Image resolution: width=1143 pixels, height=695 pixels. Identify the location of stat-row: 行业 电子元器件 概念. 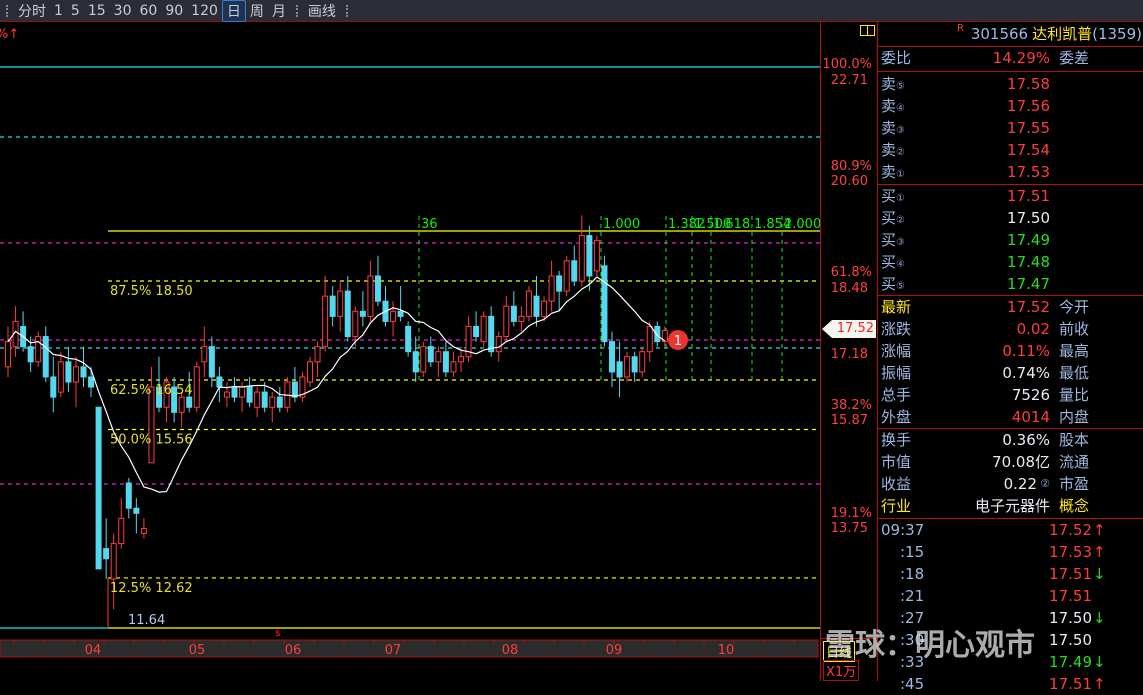
(1010, 506).